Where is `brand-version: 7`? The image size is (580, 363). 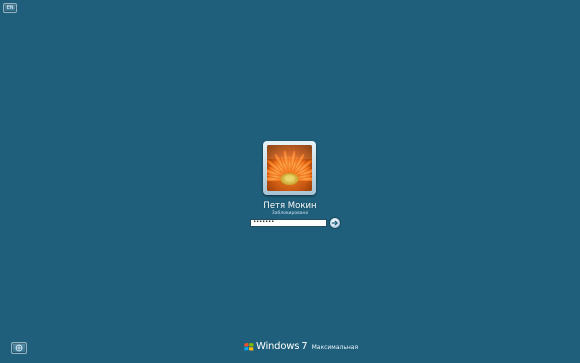 brand-version: 7 is located at coordinates (304, 346).